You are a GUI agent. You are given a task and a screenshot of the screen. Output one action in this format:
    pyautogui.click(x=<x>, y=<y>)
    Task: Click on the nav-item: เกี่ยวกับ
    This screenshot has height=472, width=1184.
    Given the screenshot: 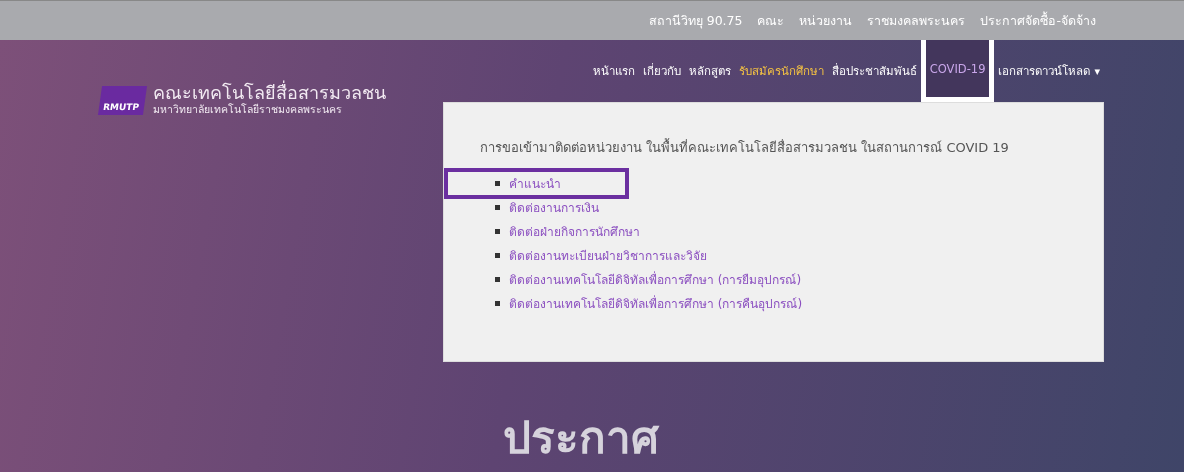 What is the action you would take?
    pyautogui.click(x=661, y=71)
    